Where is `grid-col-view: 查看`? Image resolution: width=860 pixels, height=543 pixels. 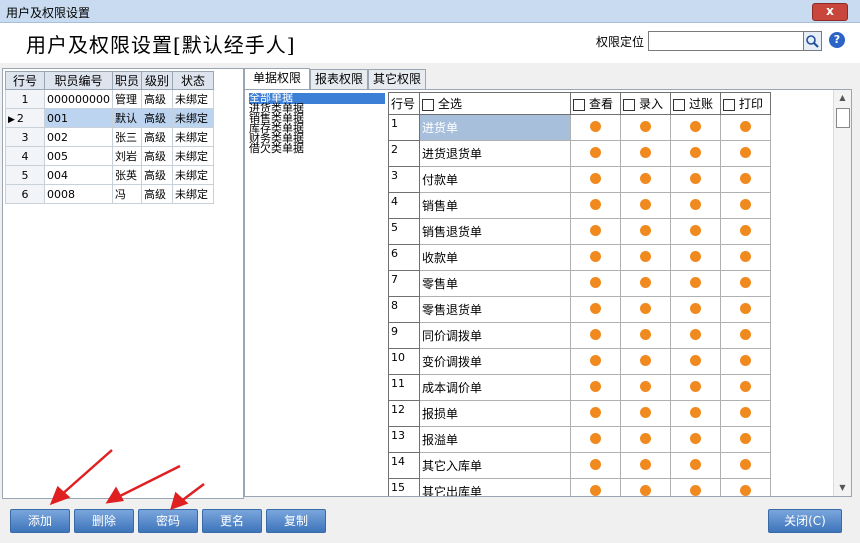
grid-col-view: 查看 is located at coordinates (595, 103).